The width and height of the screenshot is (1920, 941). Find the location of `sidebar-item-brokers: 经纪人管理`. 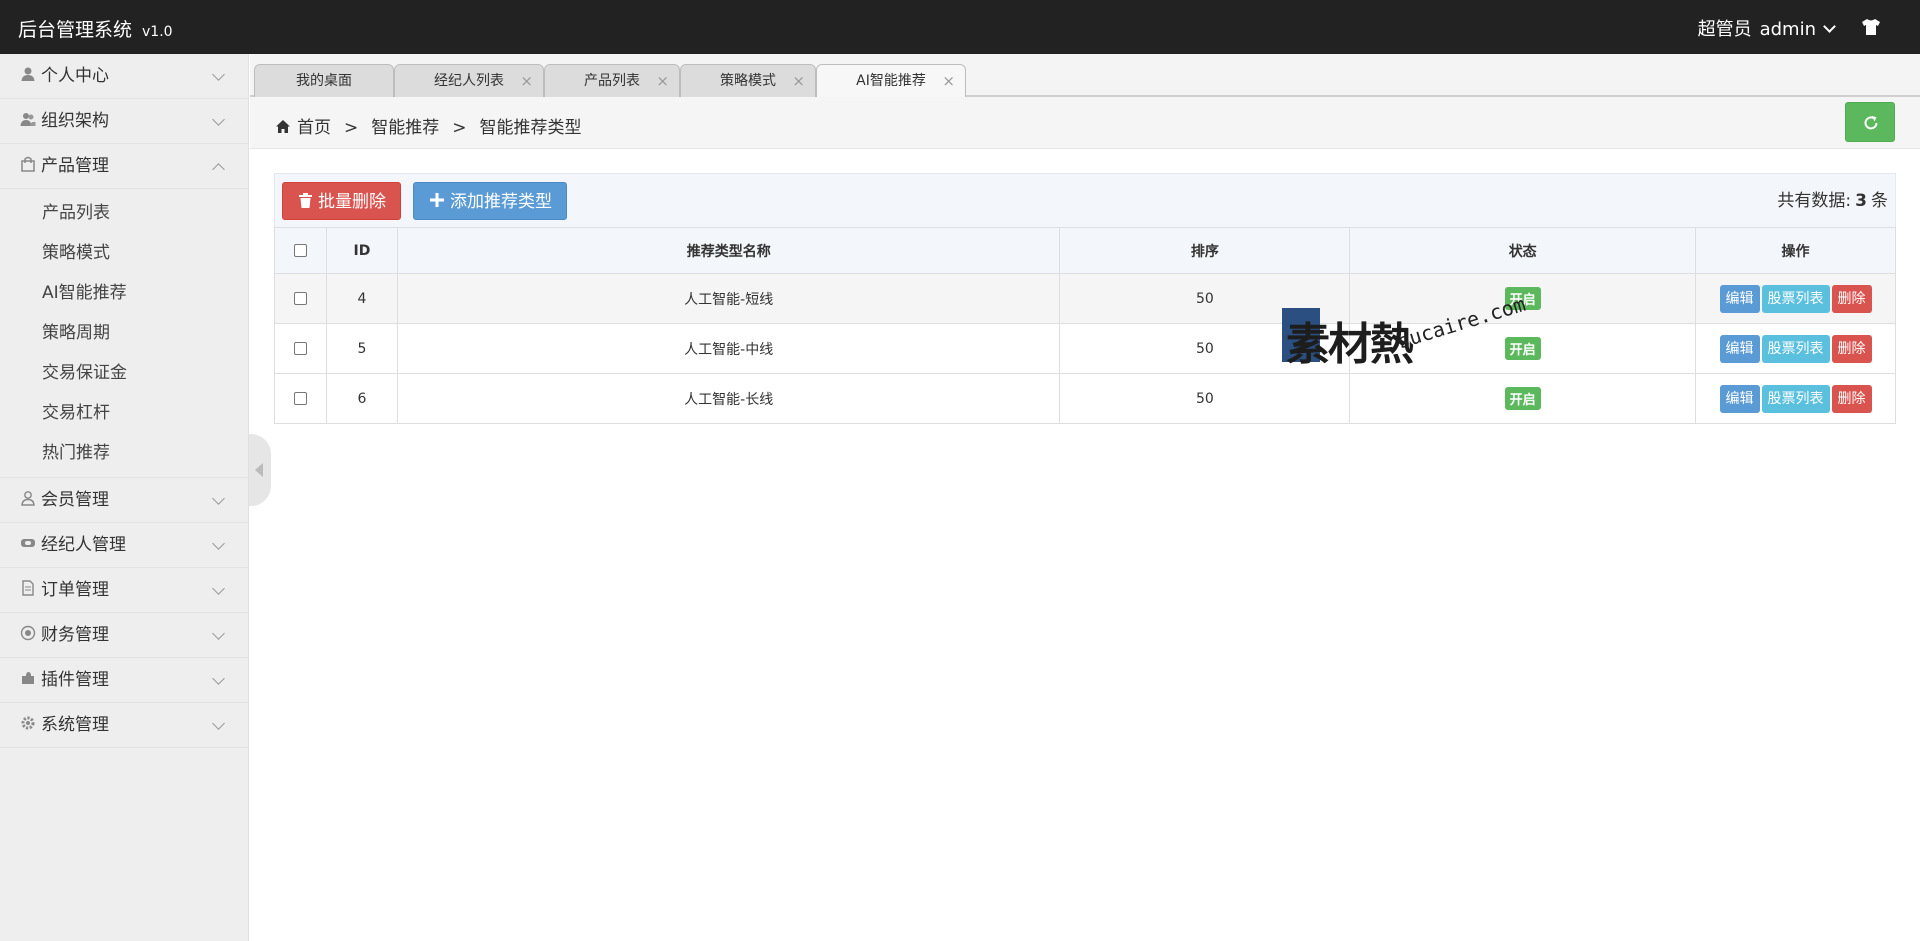

sidebar-item-brokers: 经纪人管理 is located at coordinates (124, 545).